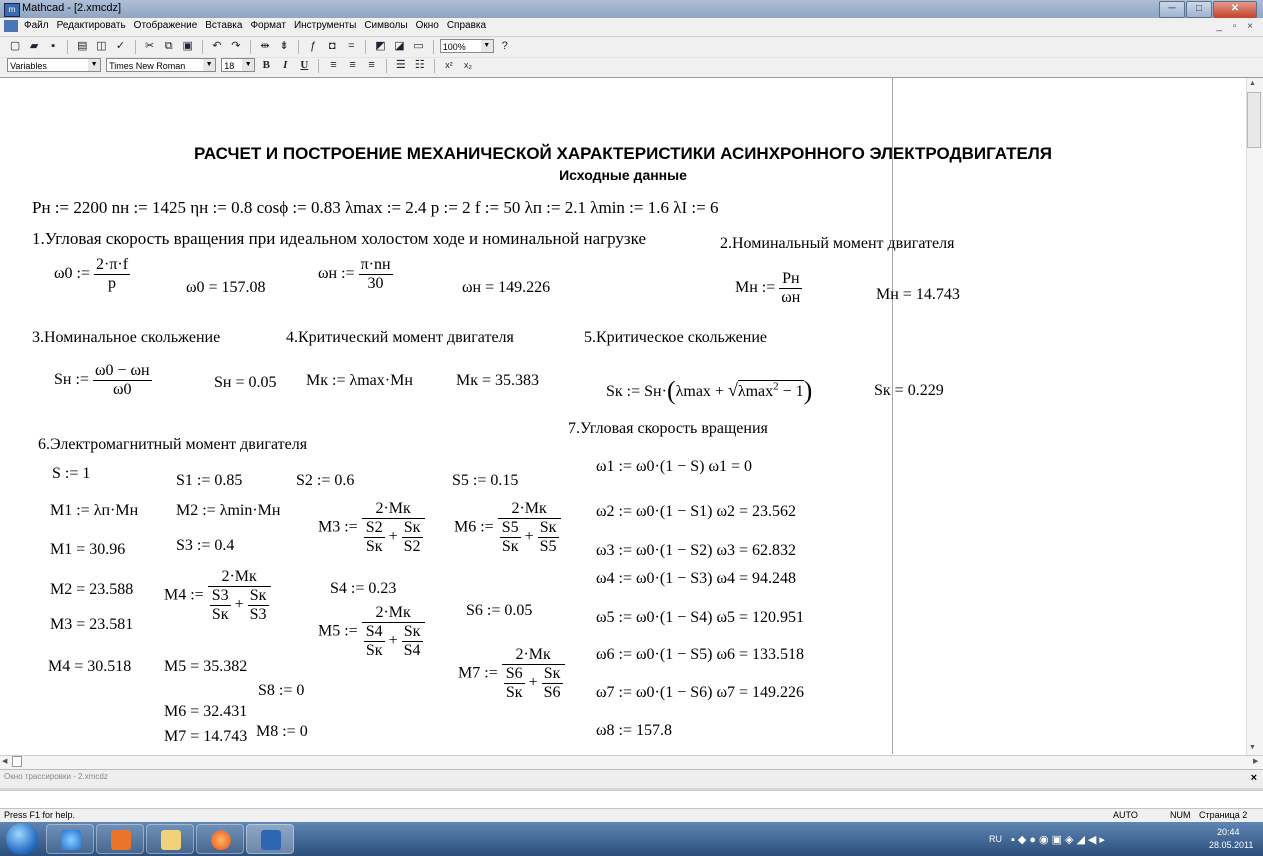 This screenshot has height=856, width=1263. I want to click on insert-function-icon: ƒ, so click(313, 46).